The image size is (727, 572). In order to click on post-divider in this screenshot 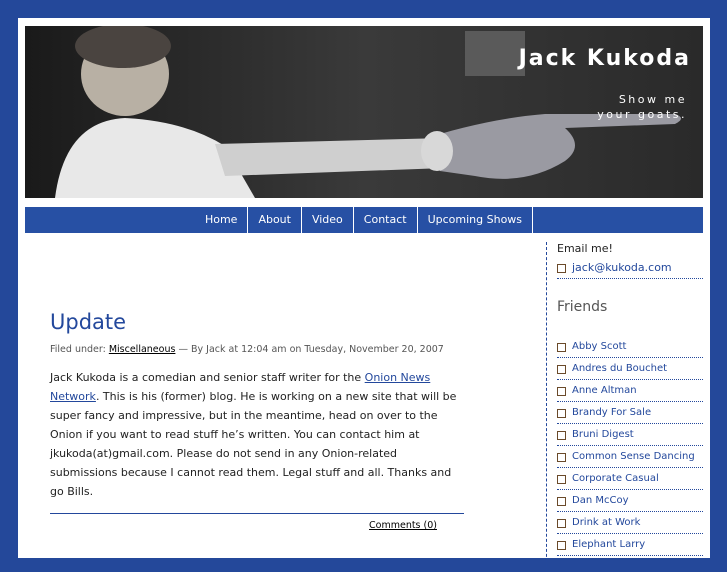, I will do `click(257, 513)`.